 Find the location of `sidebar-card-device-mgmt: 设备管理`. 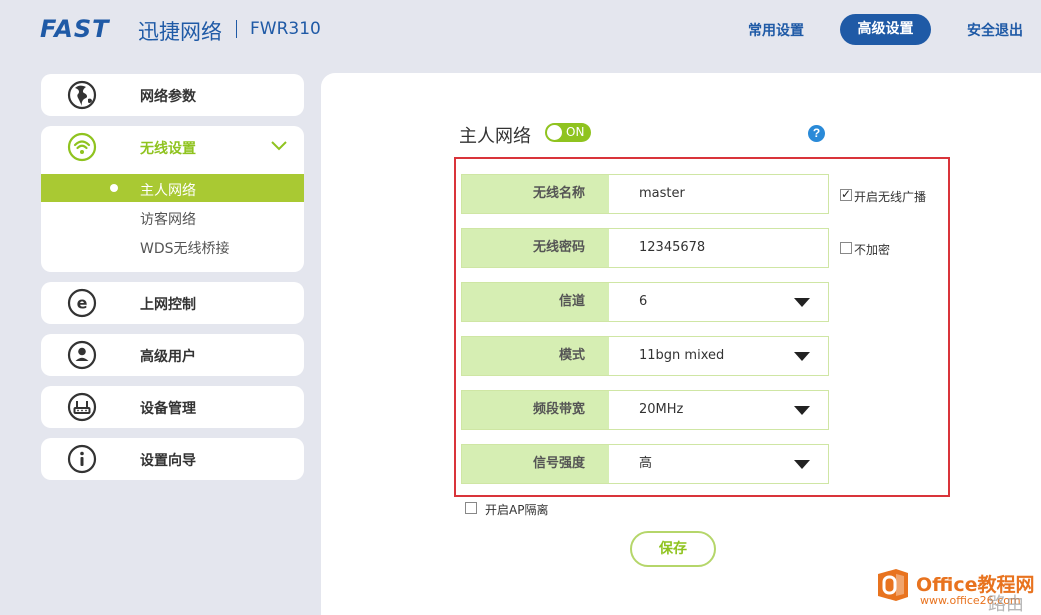

sidebar-card-device-mgmt: 设备管理 is located at coordinates (172, 407).